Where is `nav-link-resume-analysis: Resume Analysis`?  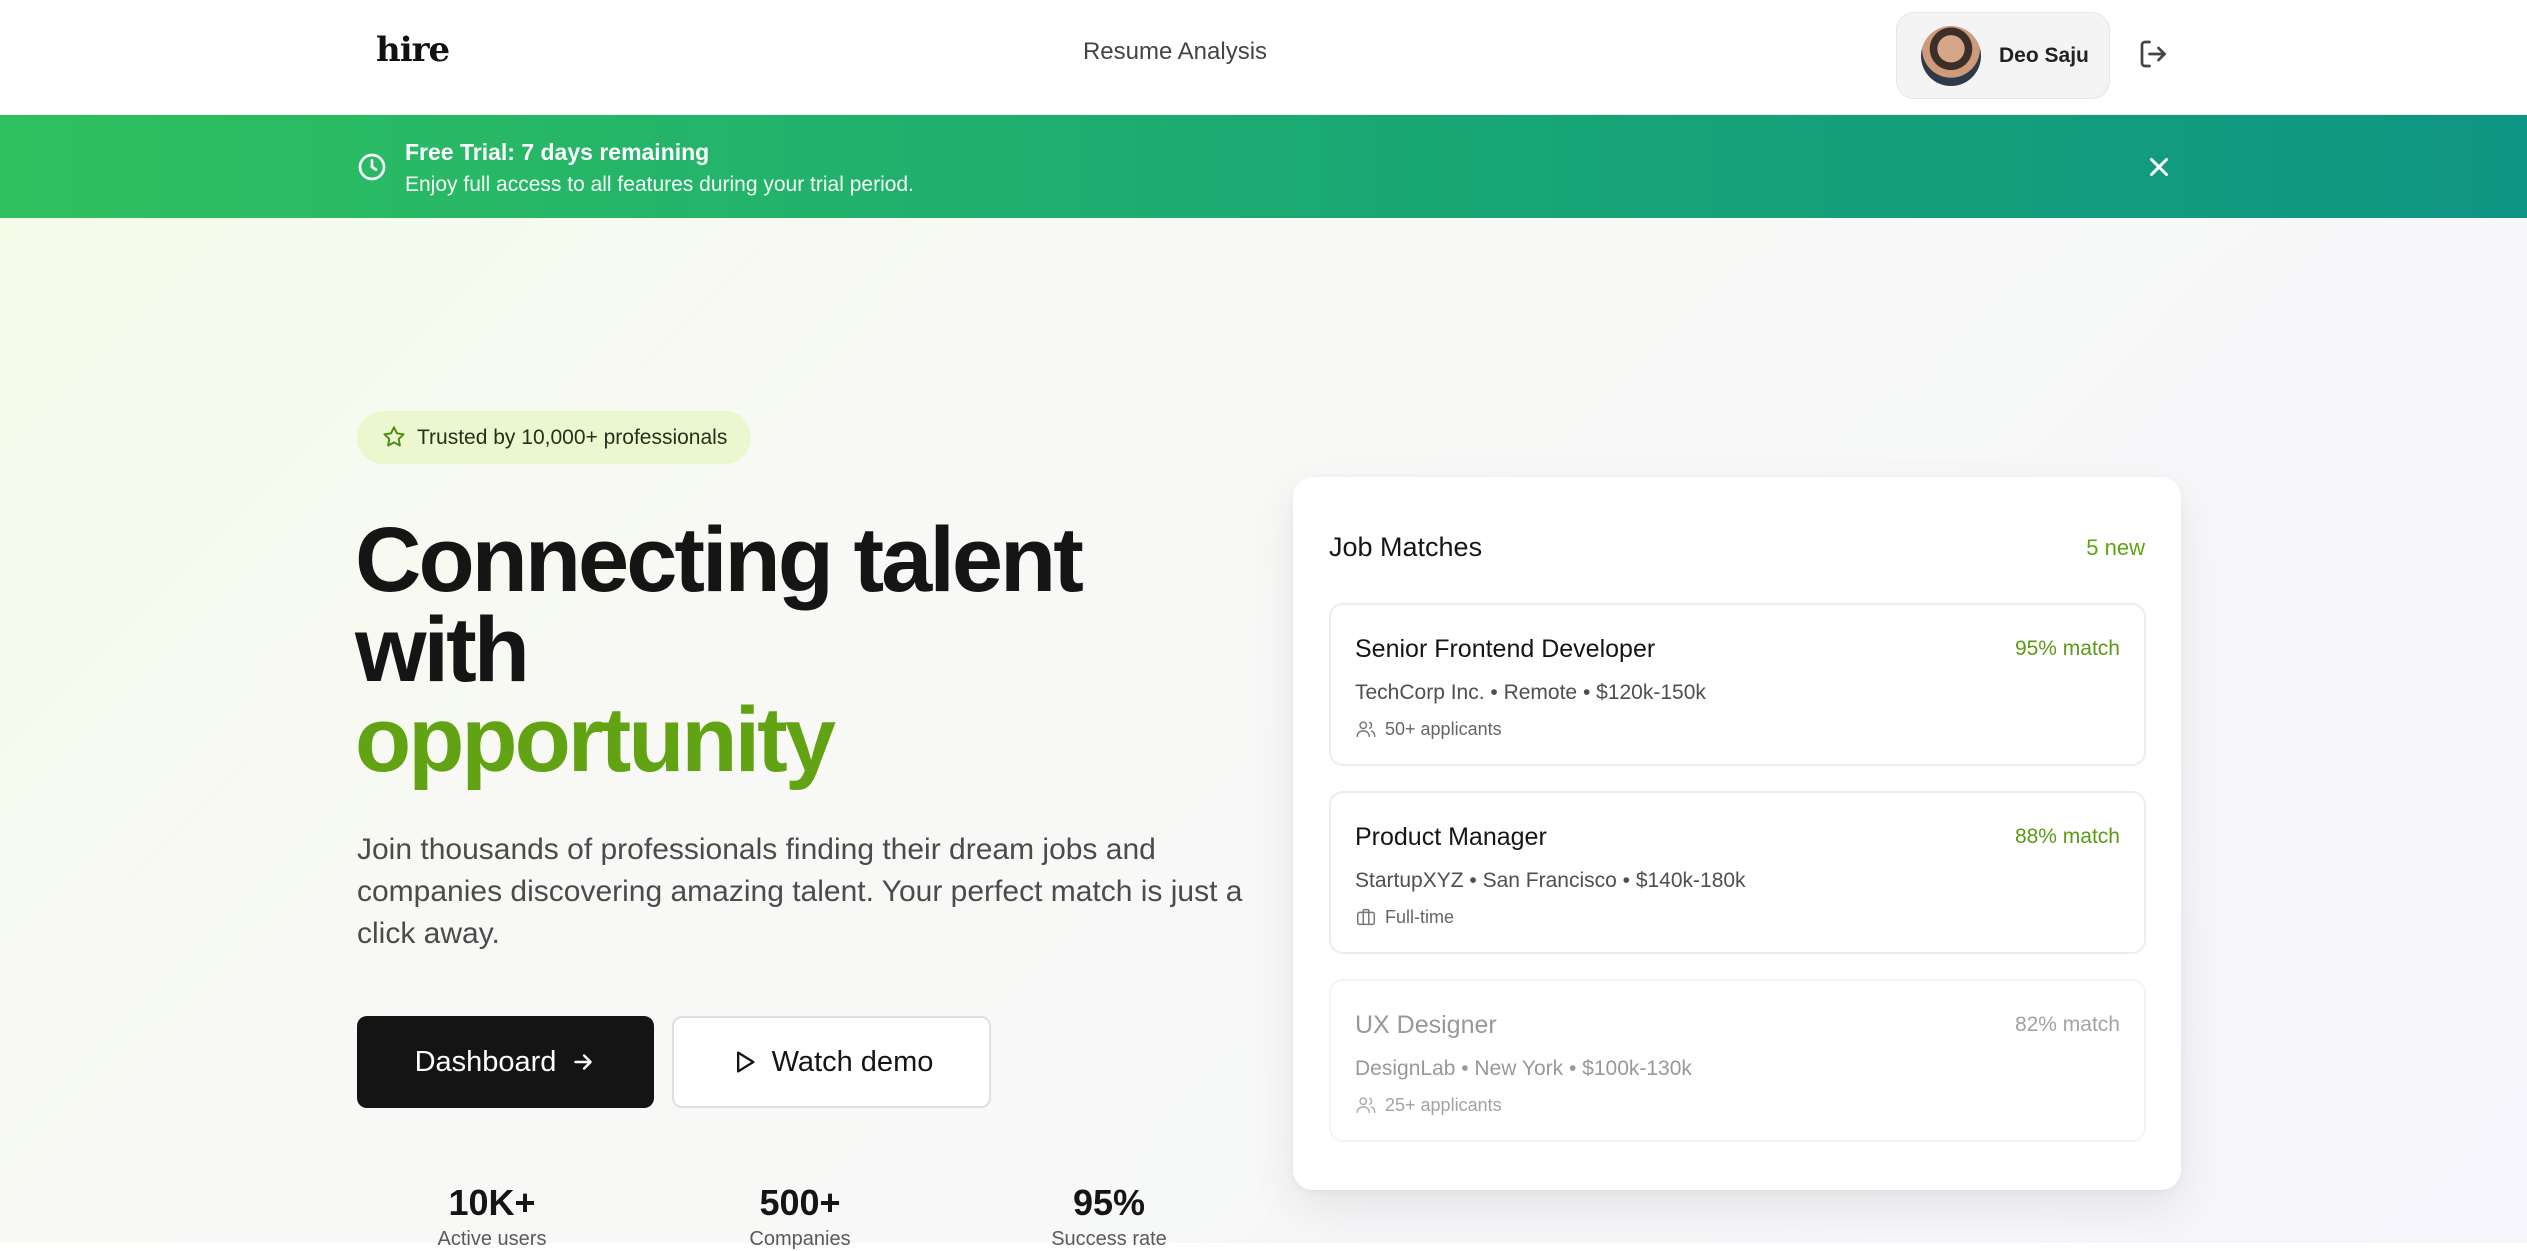
nav-link-resume-analysis: Resume Analysis is located at coordinates (1175, 52).